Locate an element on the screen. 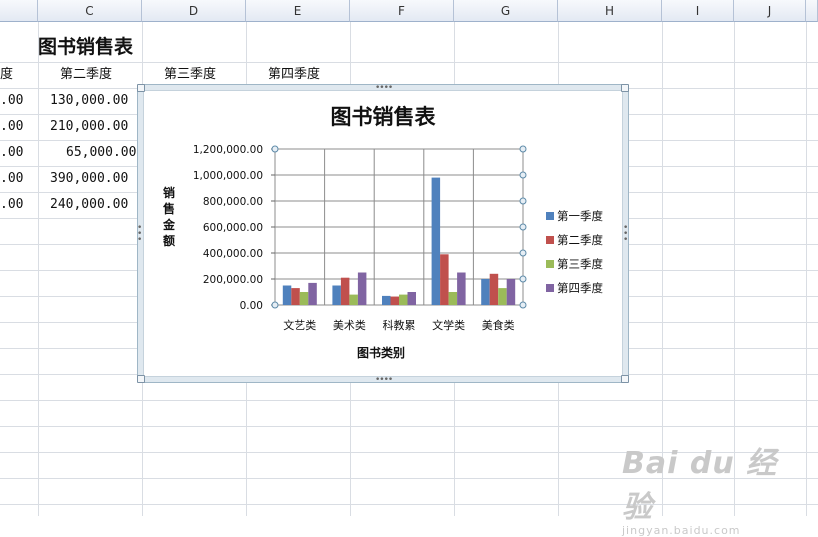 This screenshot has height=537, width=818. cell-b-row2: .00 is located at coordinates (11, 127).